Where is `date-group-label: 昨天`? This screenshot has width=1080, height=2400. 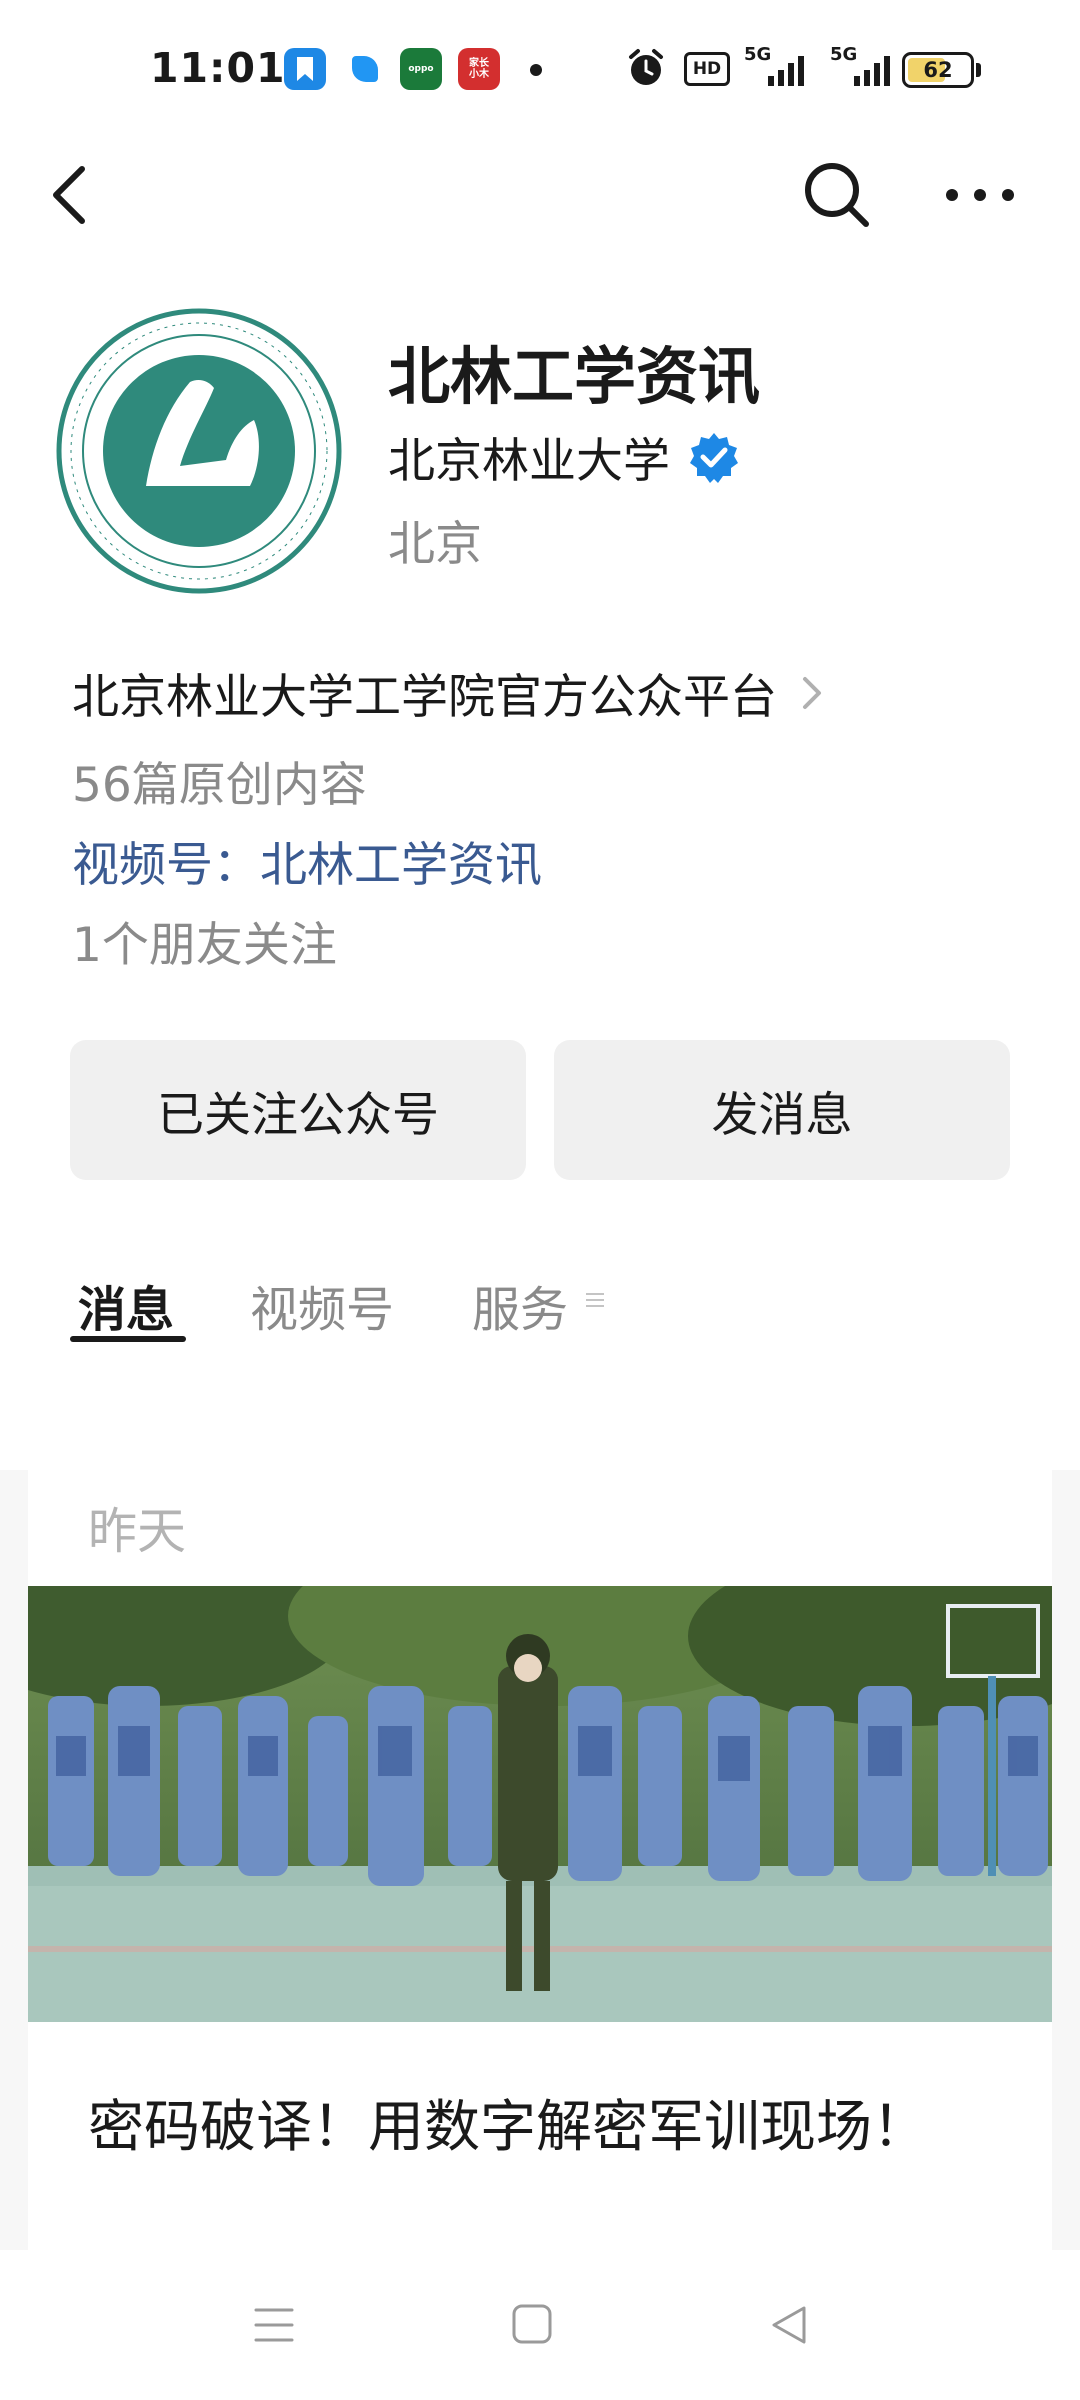
date-group-label: 昨天 is located at coordinates (137, 1531).